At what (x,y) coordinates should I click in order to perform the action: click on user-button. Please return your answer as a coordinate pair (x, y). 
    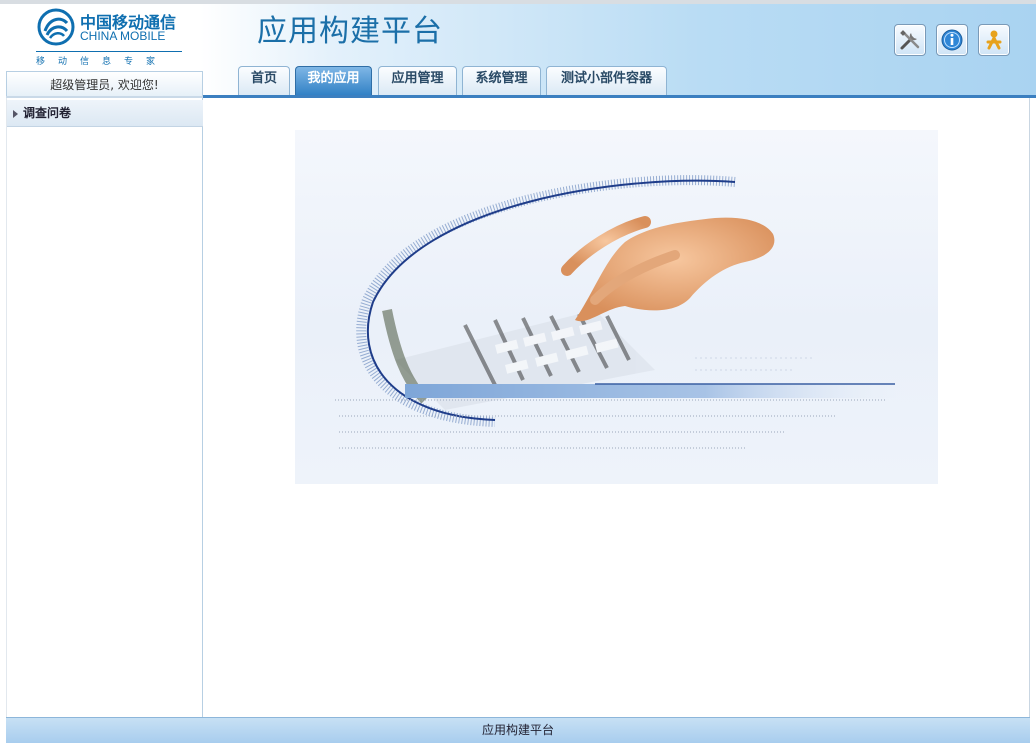
    Looking at the image, I should click on (994, 40).